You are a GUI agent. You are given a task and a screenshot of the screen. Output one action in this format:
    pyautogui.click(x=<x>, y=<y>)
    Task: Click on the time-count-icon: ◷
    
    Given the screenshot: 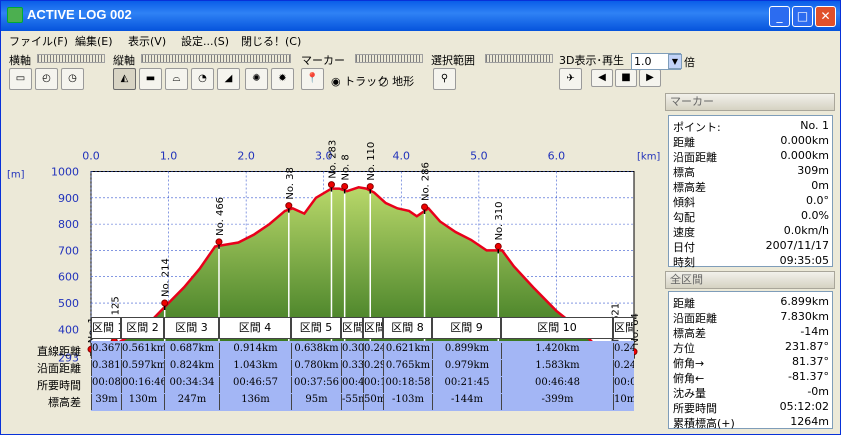 What is the action you would take?
    pyautogui.click(x=72, y=79)
    